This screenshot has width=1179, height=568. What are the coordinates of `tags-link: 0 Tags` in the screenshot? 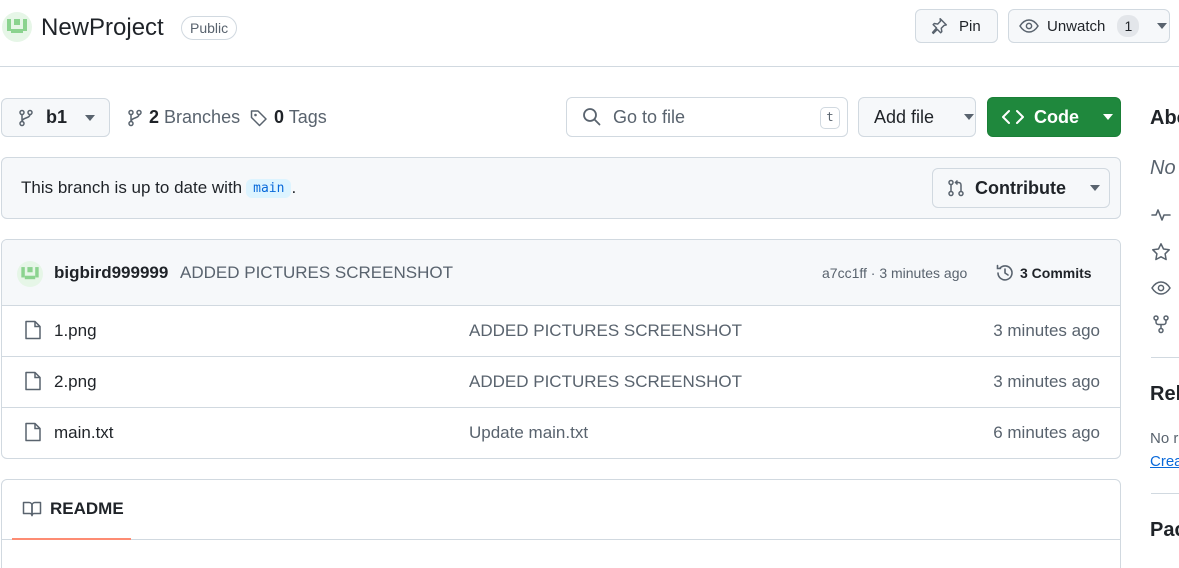 It's located at (288, 117).